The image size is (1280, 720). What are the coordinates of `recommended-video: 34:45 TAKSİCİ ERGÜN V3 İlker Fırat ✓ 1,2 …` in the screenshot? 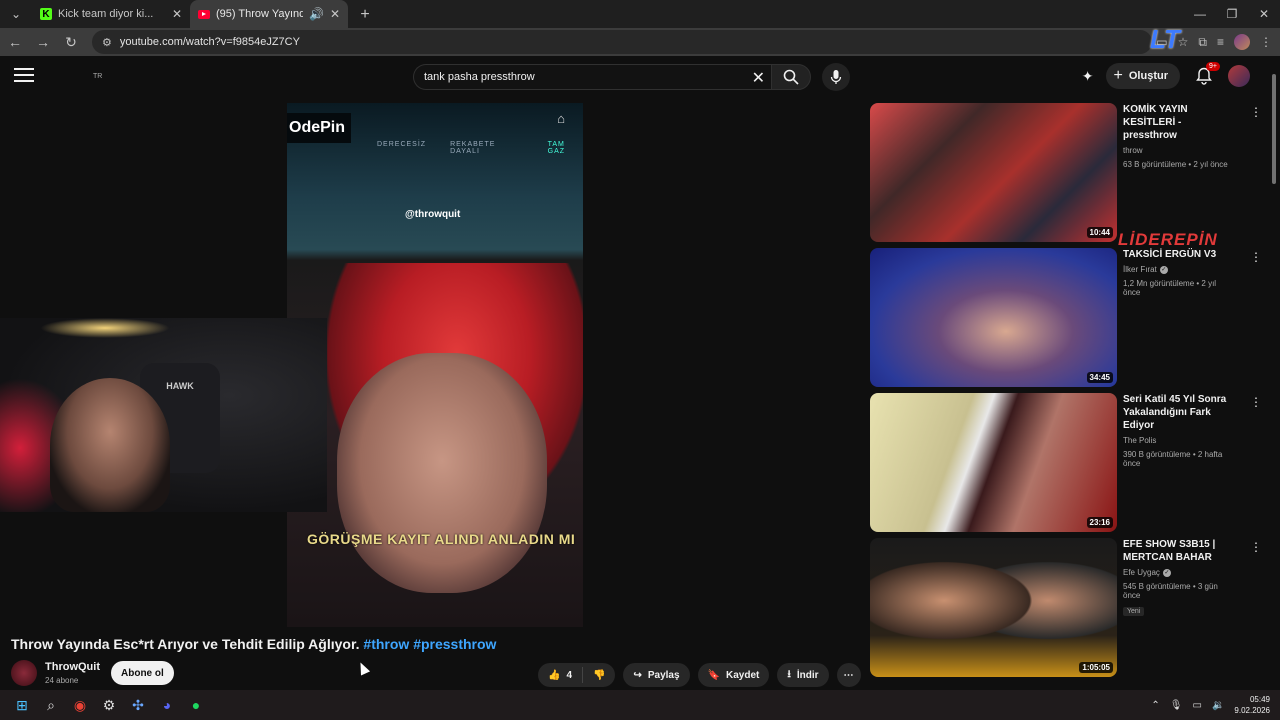 It's located at (1066, 318).